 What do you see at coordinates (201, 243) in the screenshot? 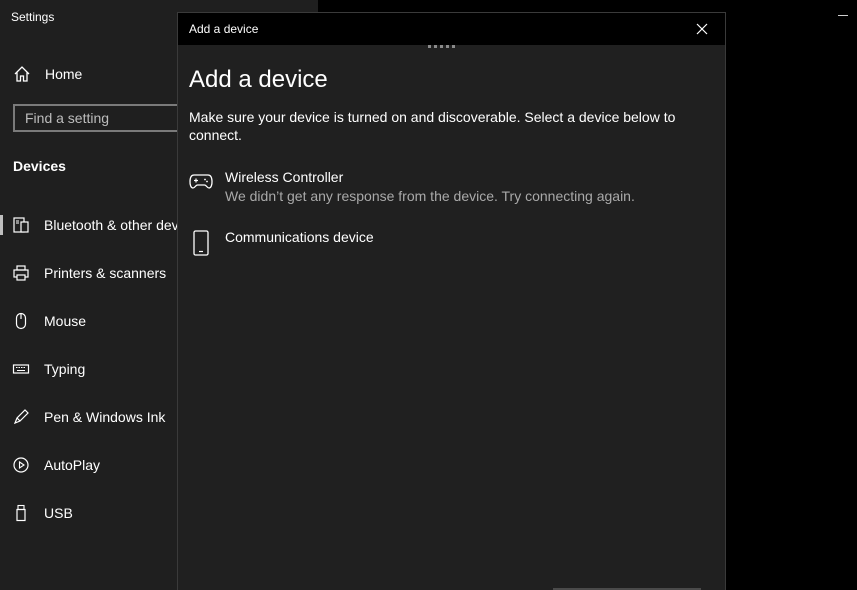
I see `phone-icon` at bounding box center [201, 243].